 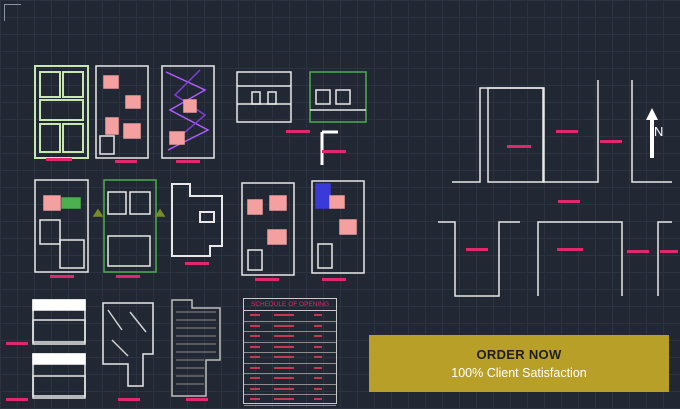 I want to click on schedule-title: SCHEDULE OF OPENING, so click(x=290, y=305).